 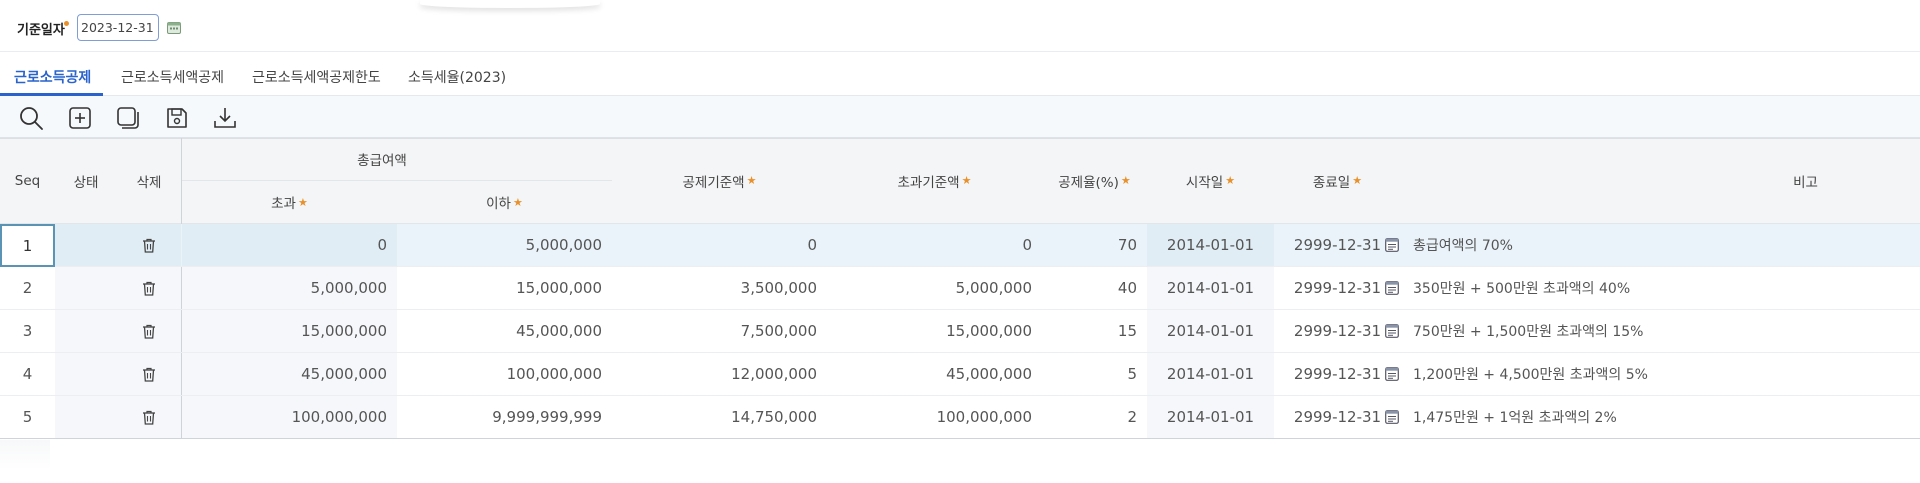 I want to click on over-cell: 5,000,000, so click(x=289, y=288).